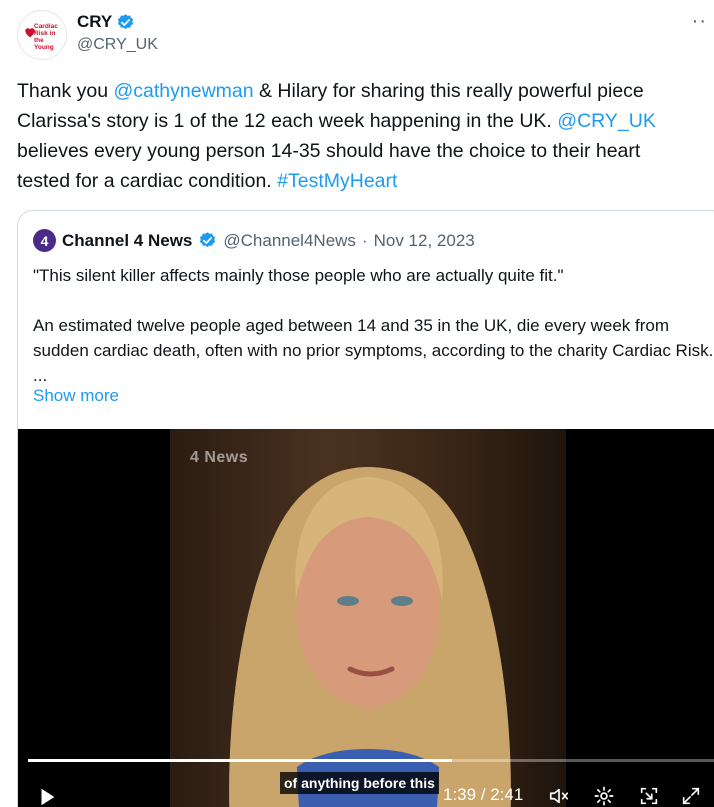  I want to click on quoted-tweet-date: Nov 12, 2023, so click(424, 241).